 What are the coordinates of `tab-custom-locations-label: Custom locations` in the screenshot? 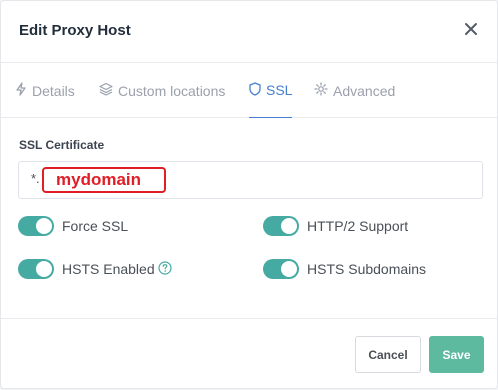 It's located at (172, 90).